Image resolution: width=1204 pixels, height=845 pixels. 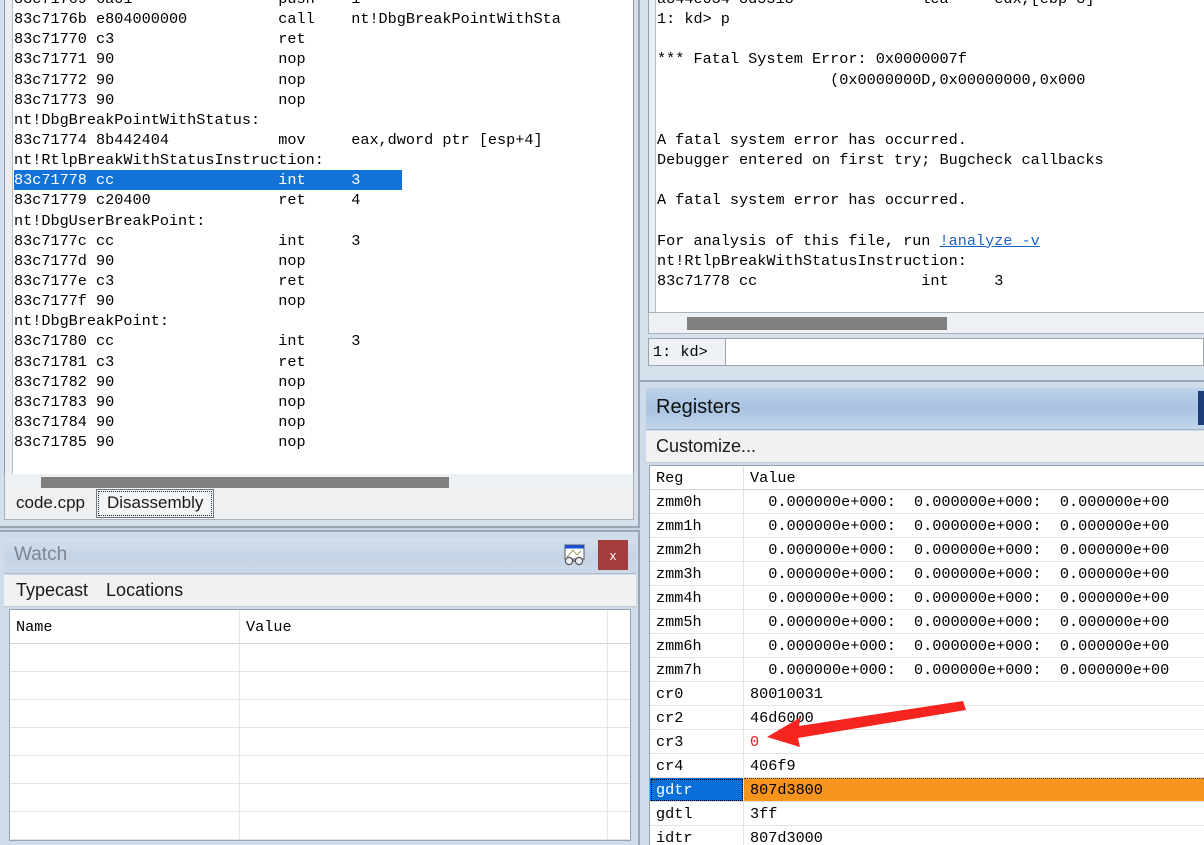 What do you see at coordinates (697, 790) in the screenshot?
I see `register-name-cell: gdtr` at bounding box center [697, 790].